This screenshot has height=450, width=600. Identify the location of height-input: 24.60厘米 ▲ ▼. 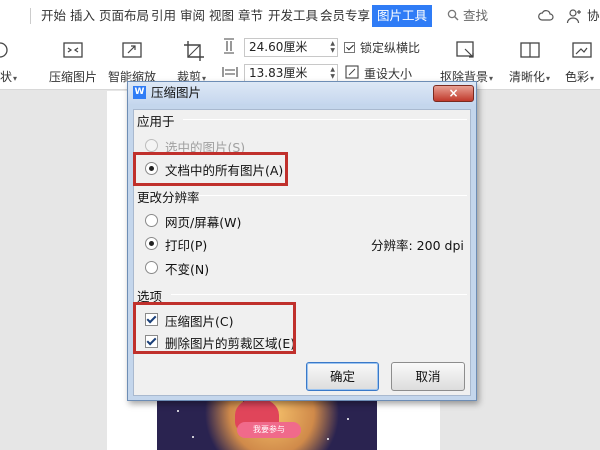
(291, 47).